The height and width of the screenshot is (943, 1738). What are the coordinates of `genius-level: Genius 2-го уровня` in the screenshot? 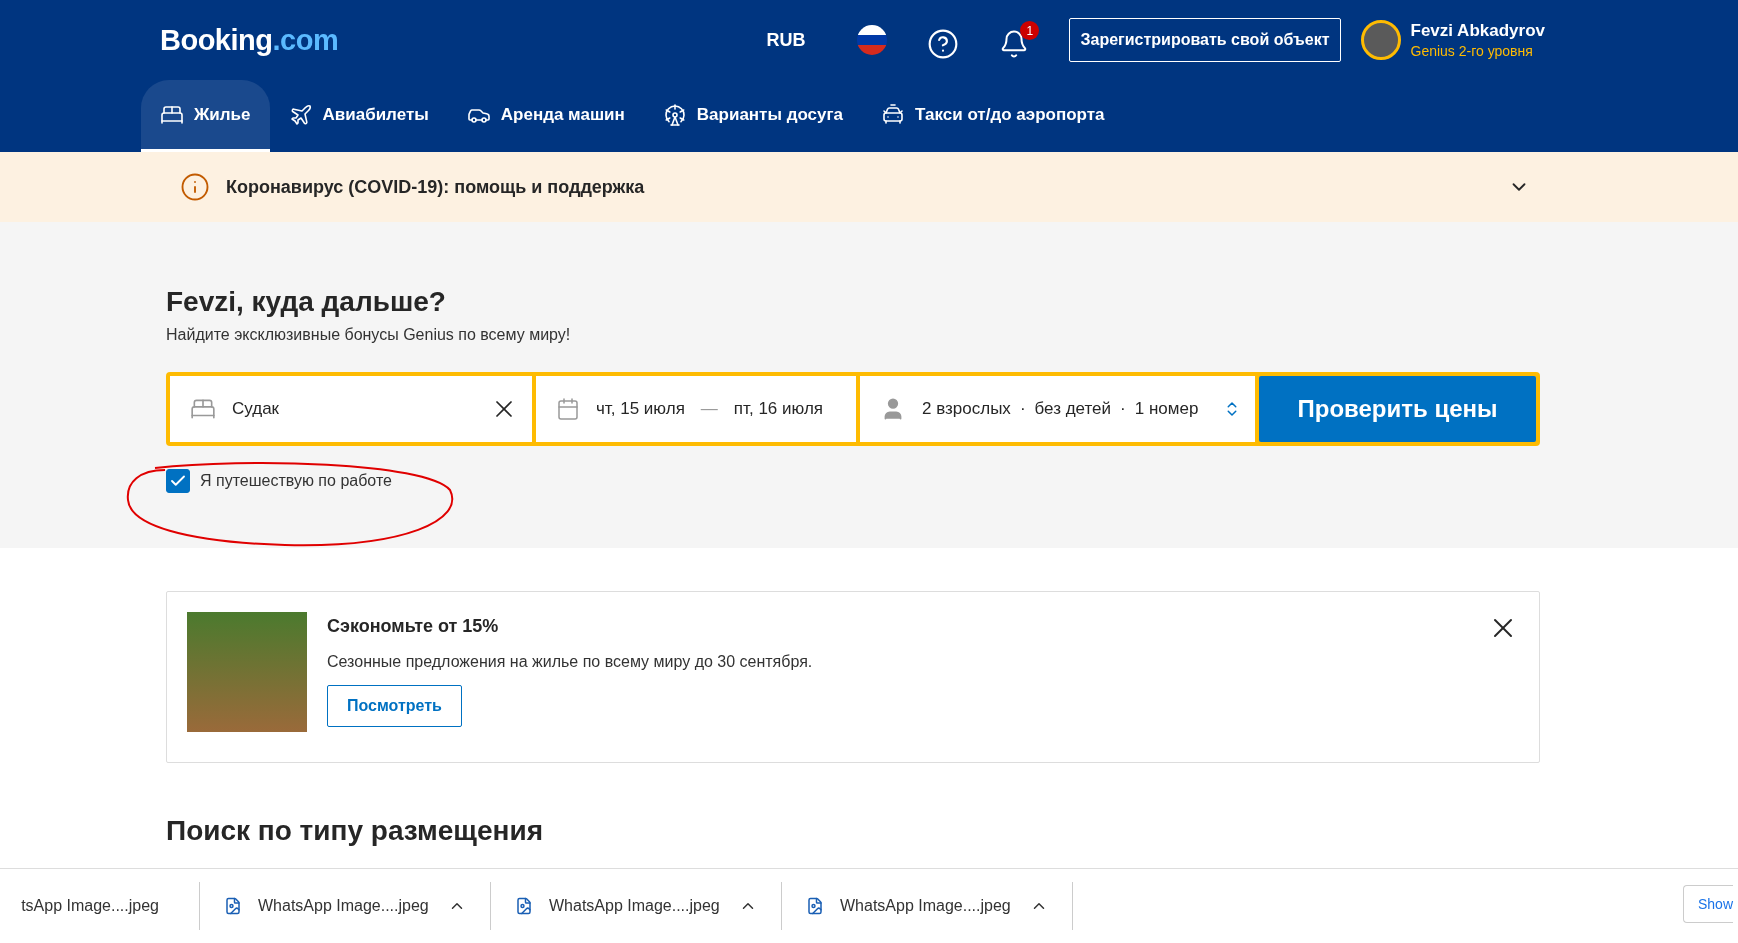 It's located at (1472, 51).